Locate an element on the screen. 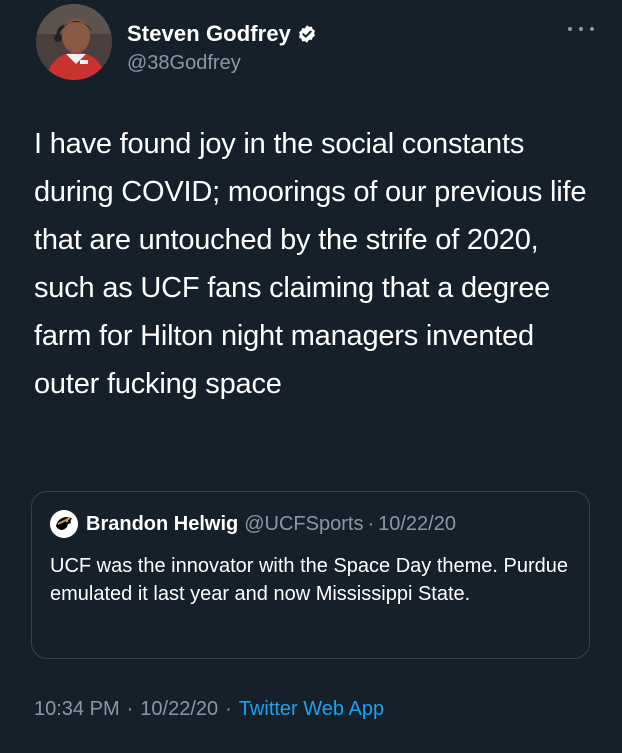 Image resolution: width=622 pixels, height=753 pixels. tweet-date: 10/22/20 is located at coordinates (179, 709).